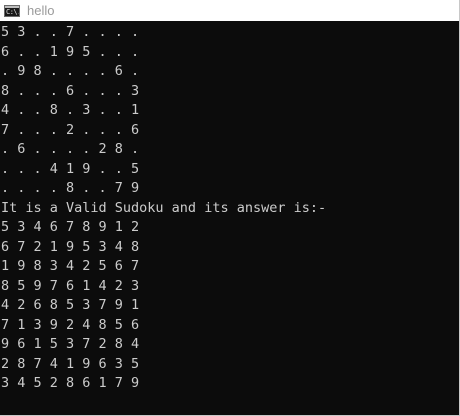 The image size is (460, 416). What do you see at coordinates (70, 168) in the screenshot?
I see `console-line: . . . 4 1 9 . . 5` at bounding box center [70, 168].